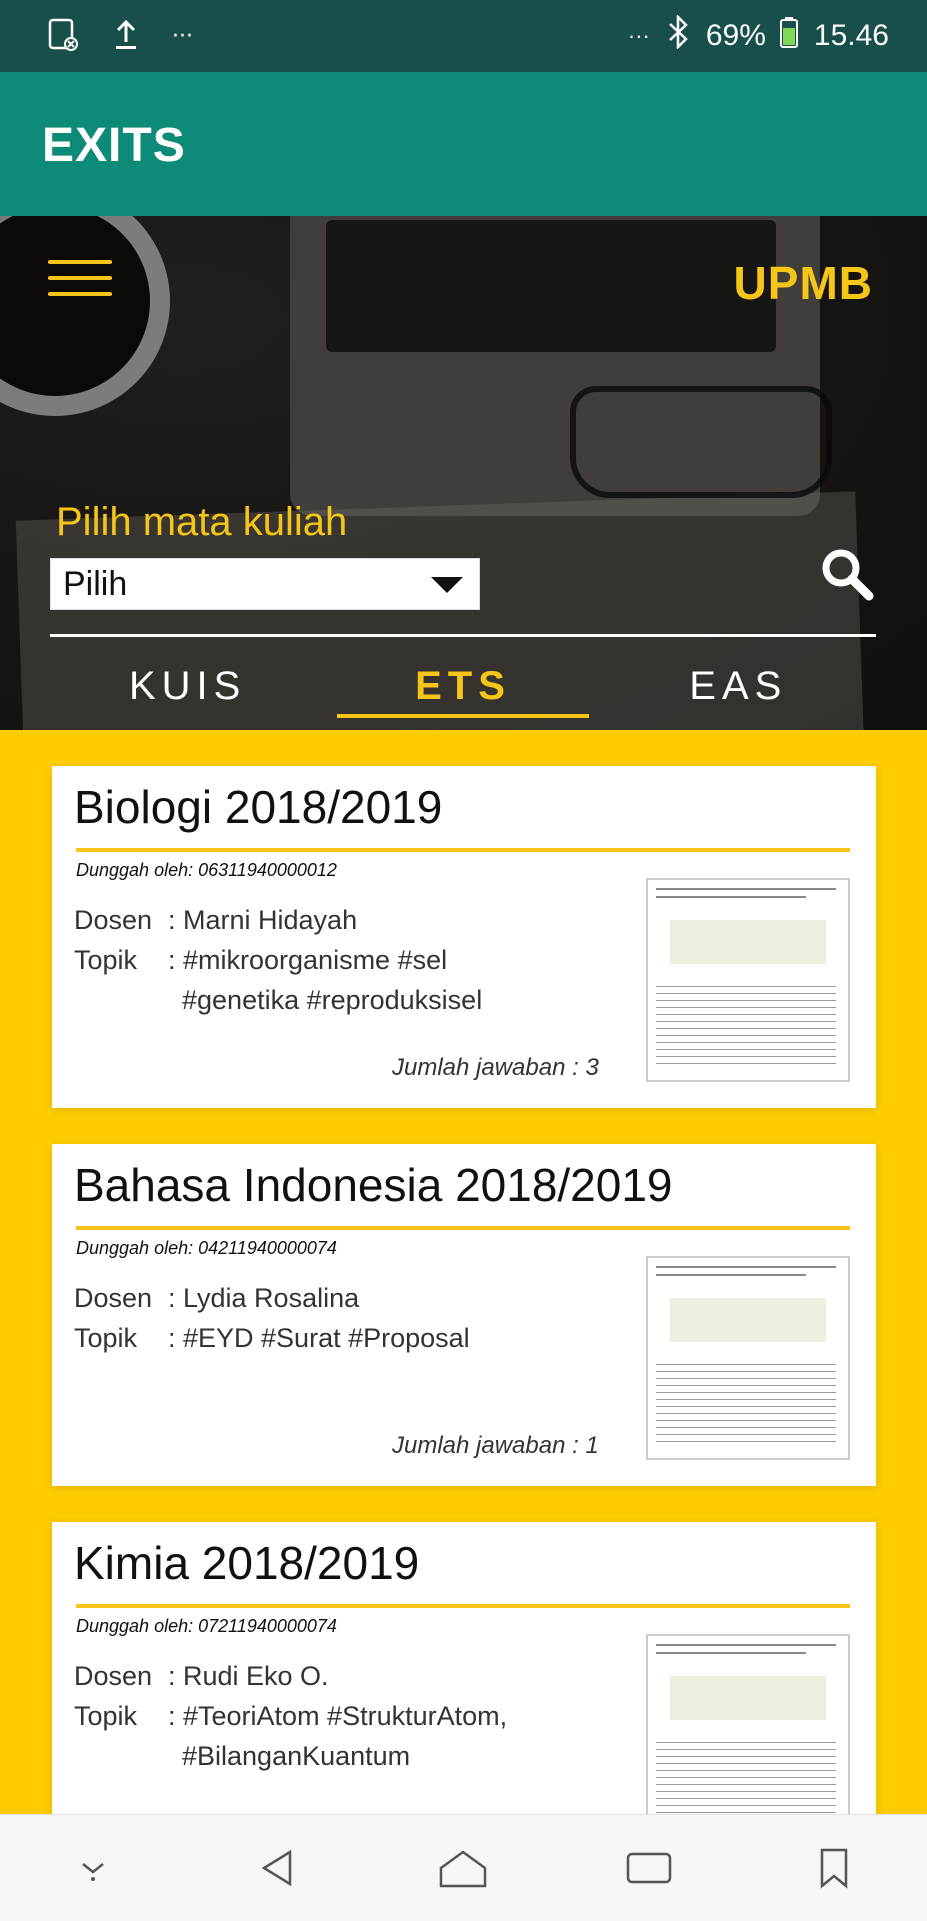  I want to click on back-icon, so click(276, 1868).